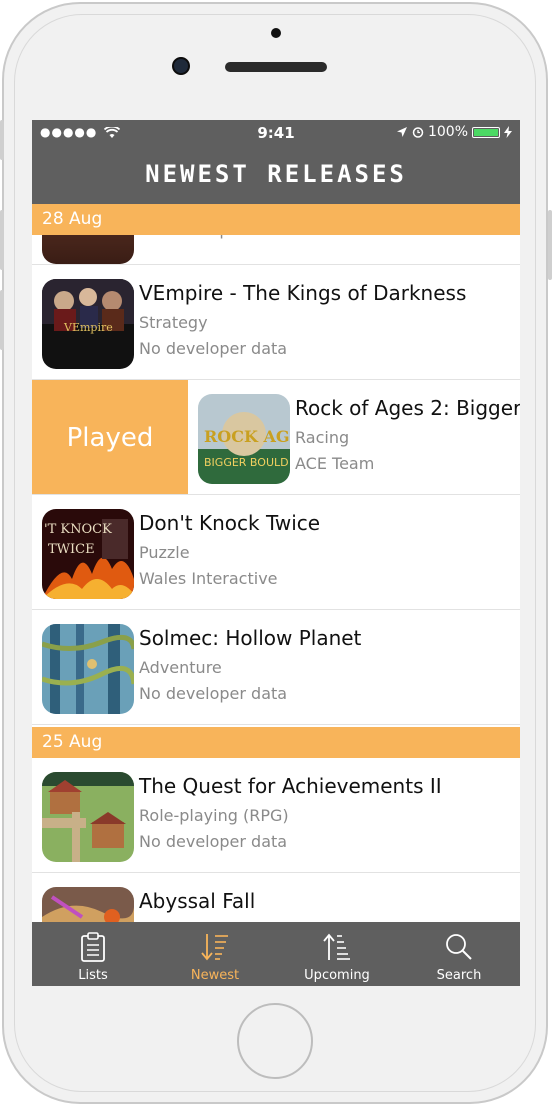  Describe the element at coordinates (486, 132) in the screenshot. I see `battery-icon` at that location.